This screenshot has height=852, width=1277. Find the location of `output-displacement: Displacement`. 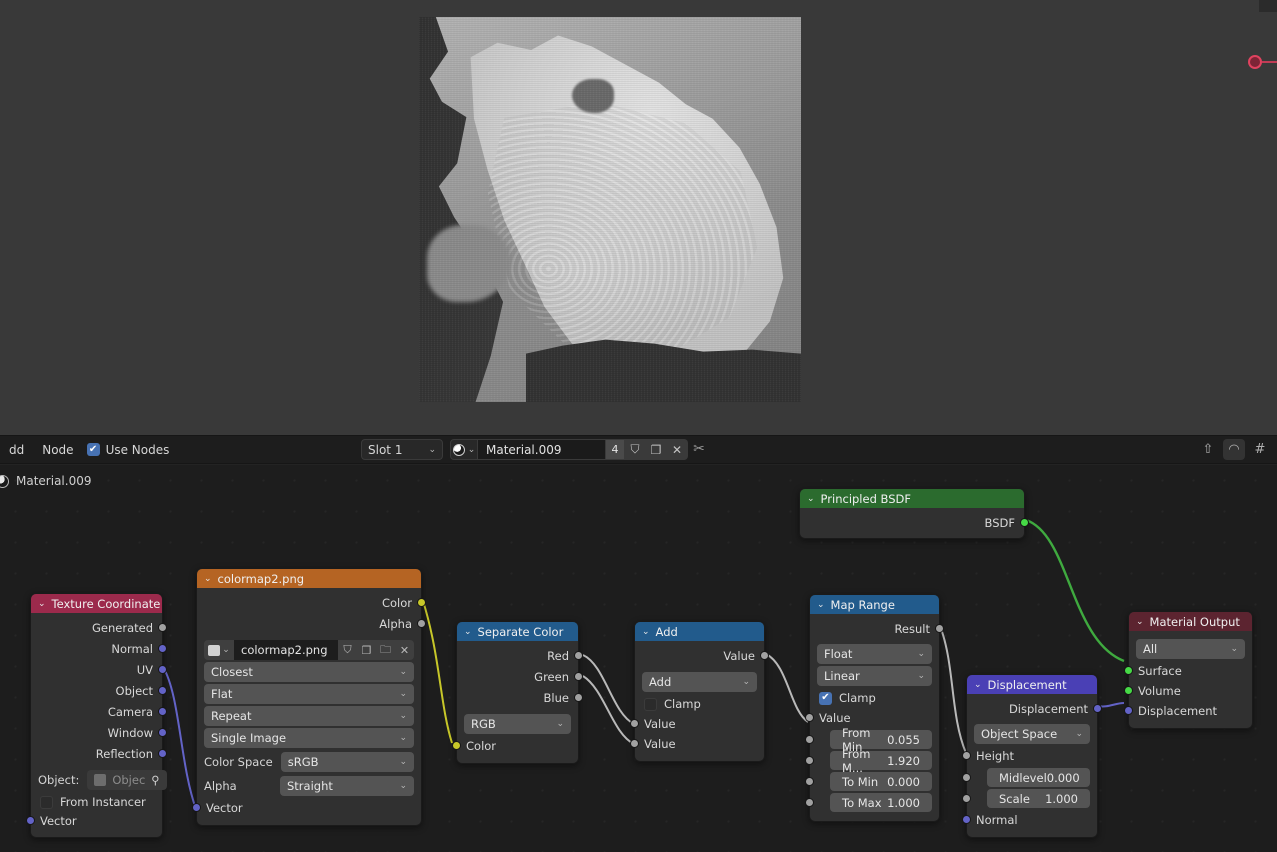

output-displacement: Displacement is located at coordinates (1034, 708).